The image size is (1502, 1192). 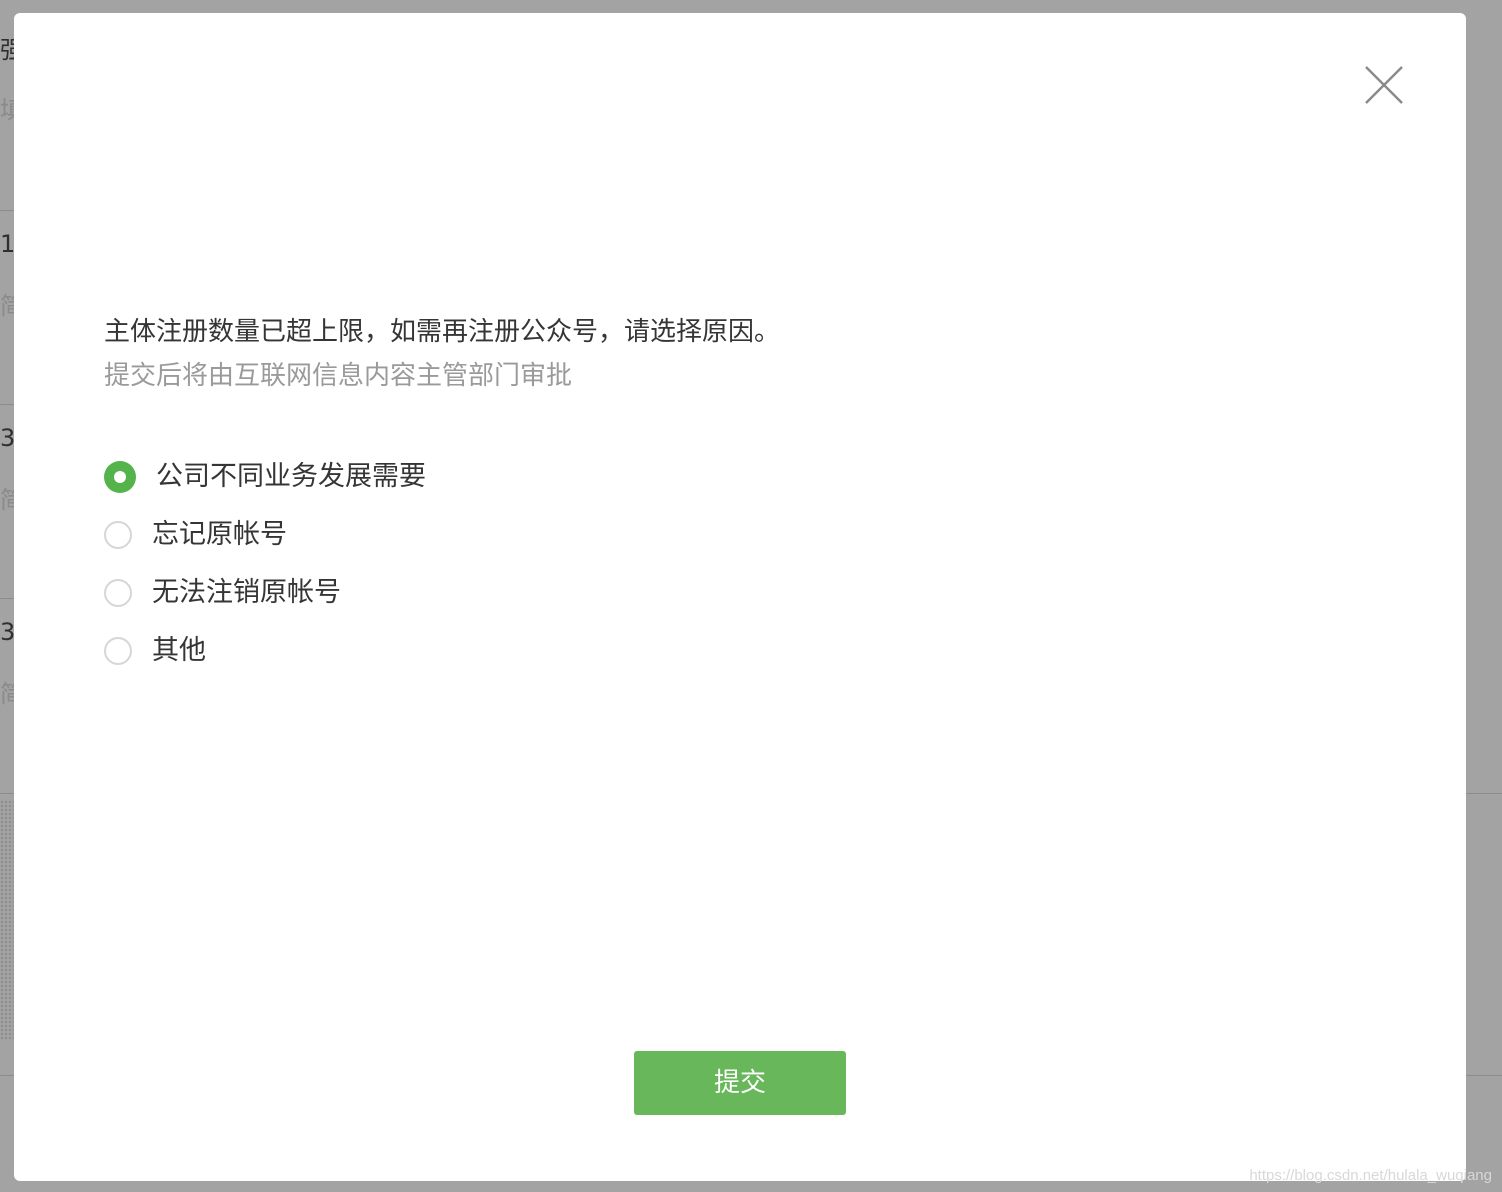 What do you see at coordinates (504, 535) in the screenshot?
I see `reason-option-forgot-account: 忘记原帐号` at bounding box center [504, 535].